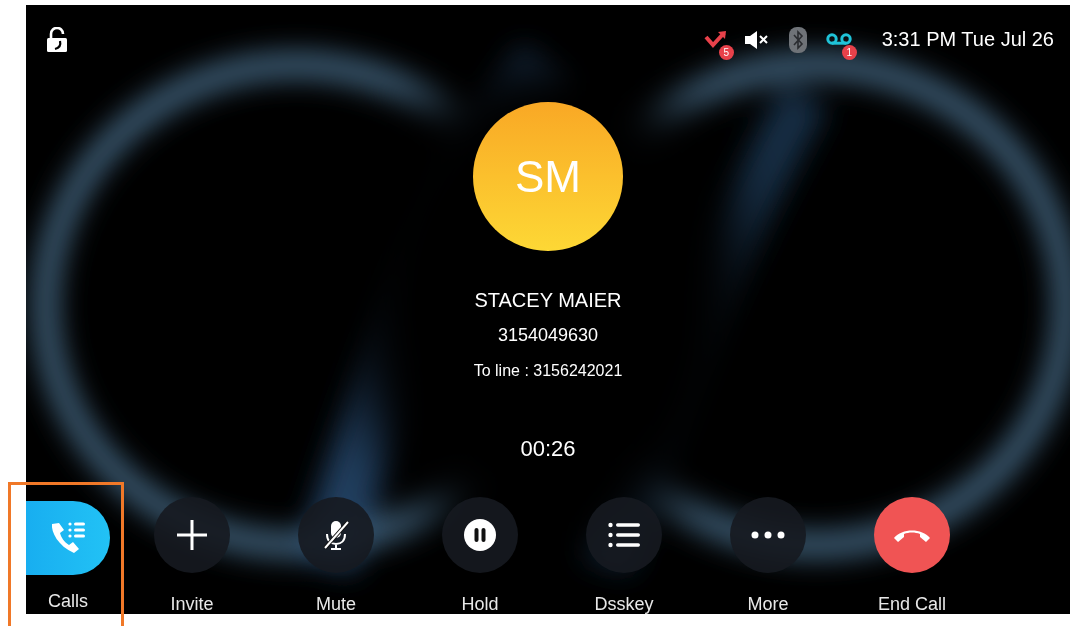 The image size is (1070, 626). I want to click on more-icon, so click(768, 535).